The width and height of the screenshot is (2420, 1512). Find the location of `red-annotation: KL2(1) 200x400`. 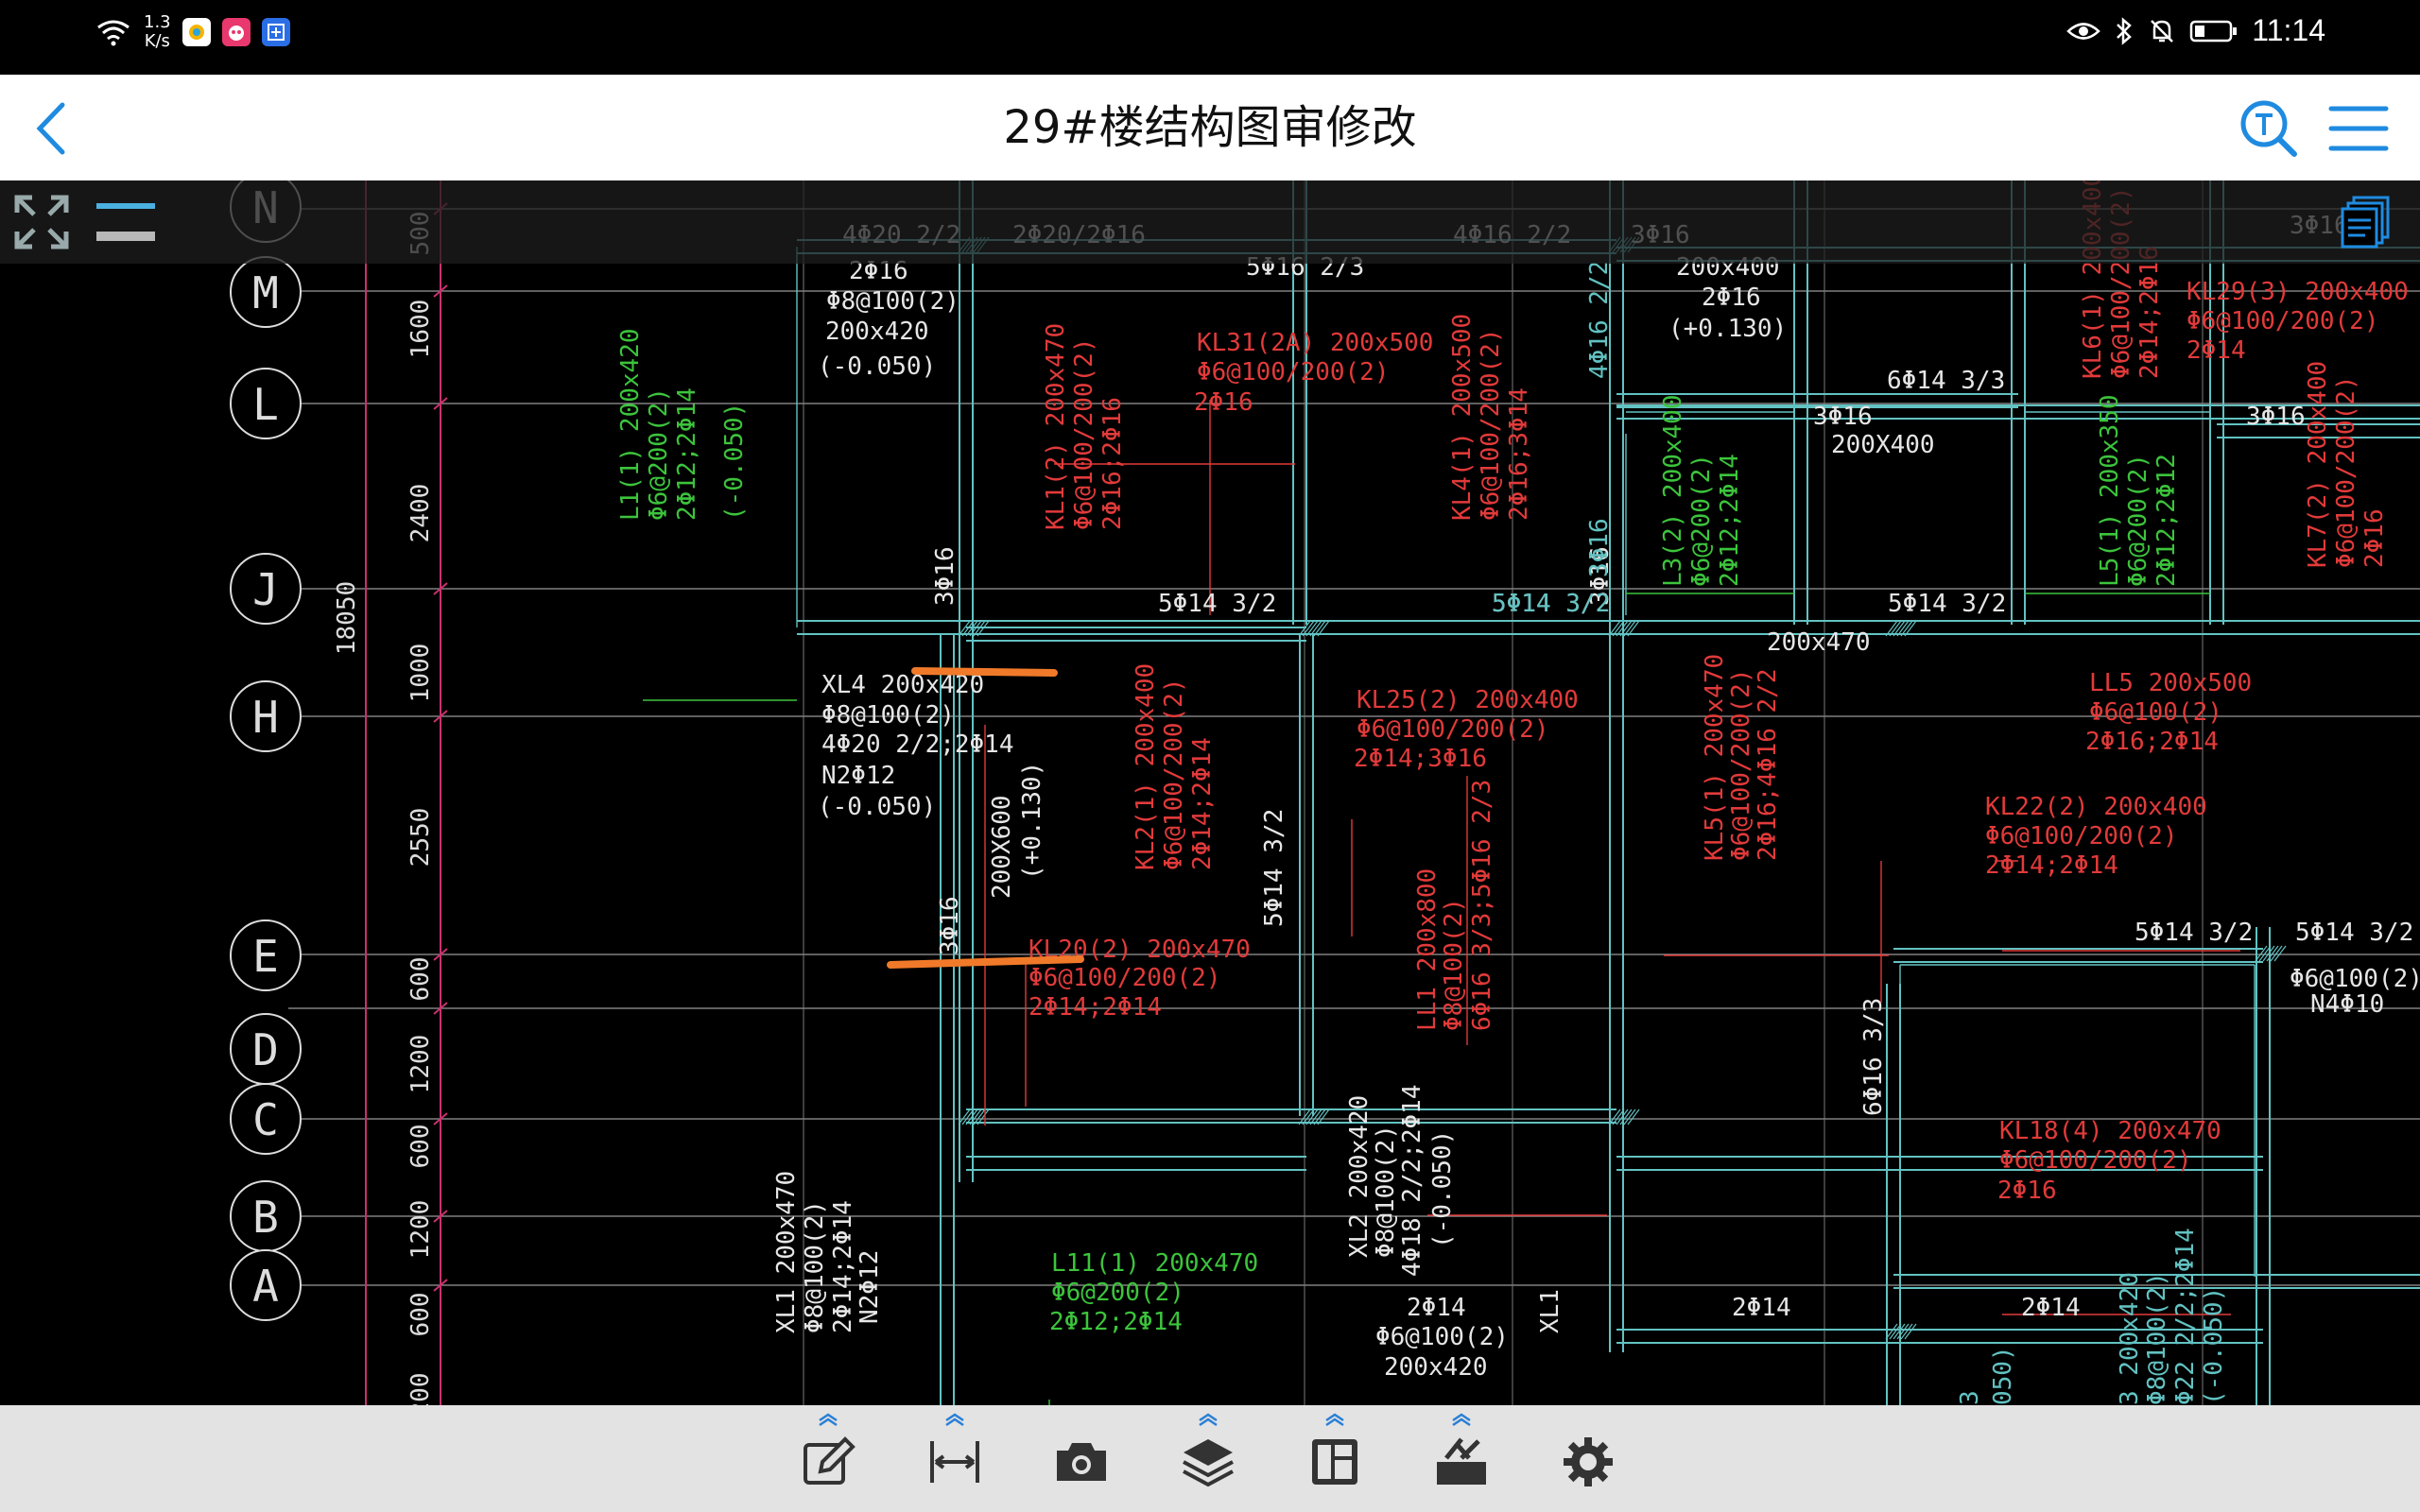

red-annotation: KL2(1) 200x400 is located at coordinates (1146, 766).